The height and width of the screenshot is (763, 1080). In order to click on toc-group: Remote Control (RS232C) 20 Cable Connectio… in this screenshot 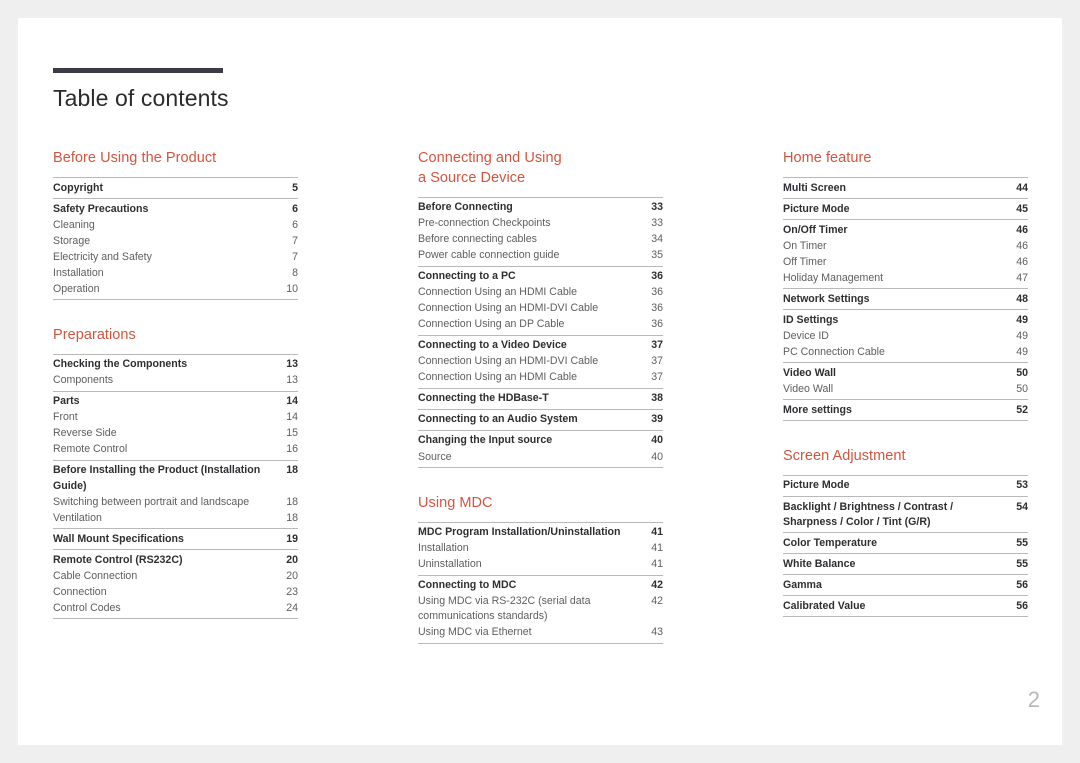, I will do `click(175, 584)`.